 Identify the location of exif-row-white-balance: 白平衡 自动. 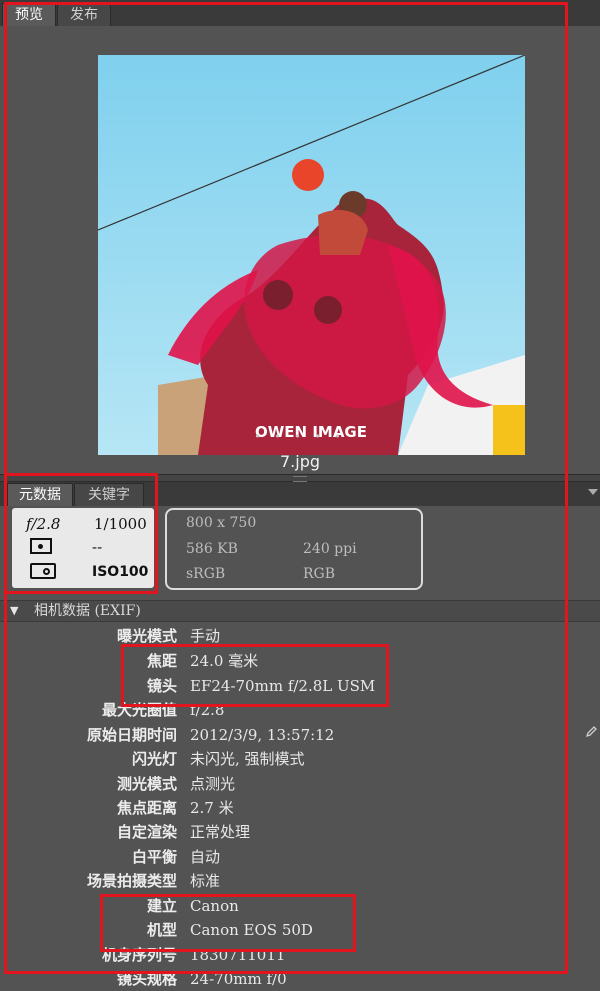
(300, 857).